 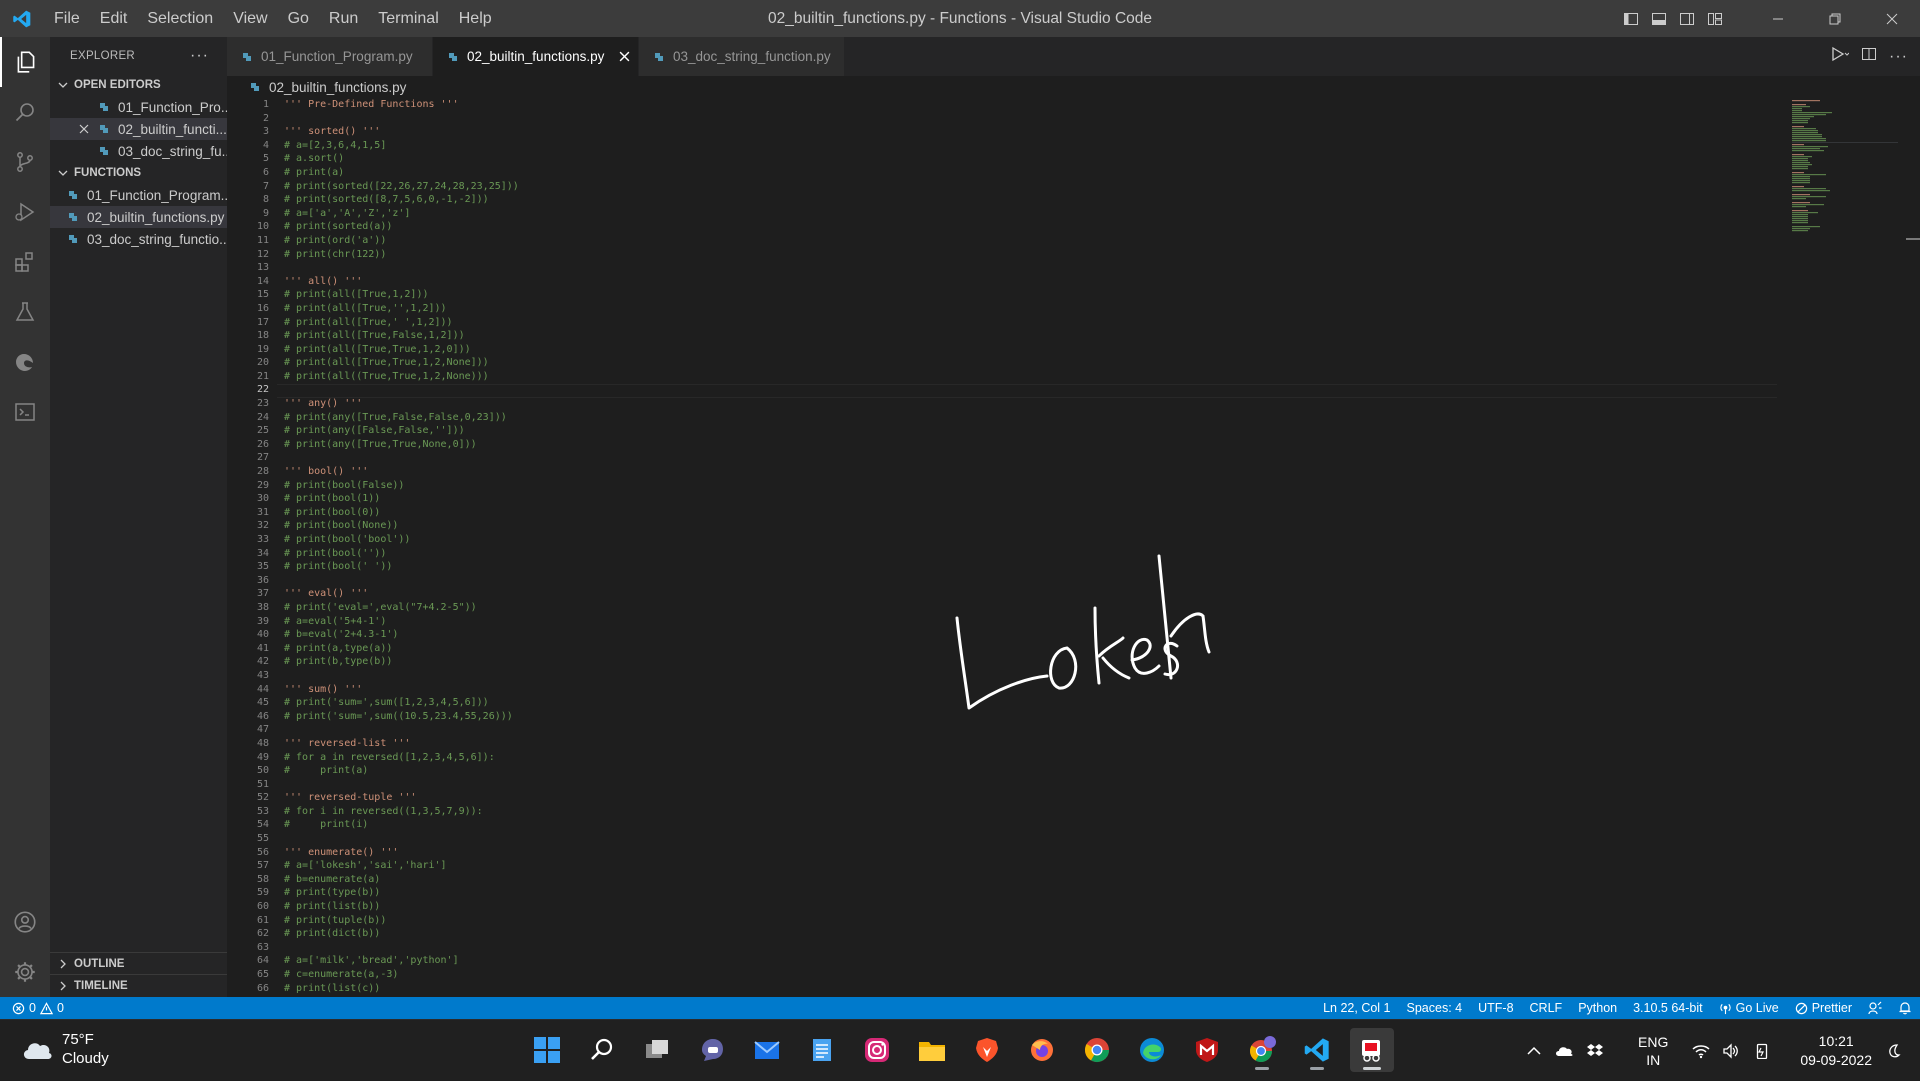 What do you see at coordinates (1102, 893) in the screenshot?
I see `code-line: # print(type(b))` at bounding box center [1102, 893].